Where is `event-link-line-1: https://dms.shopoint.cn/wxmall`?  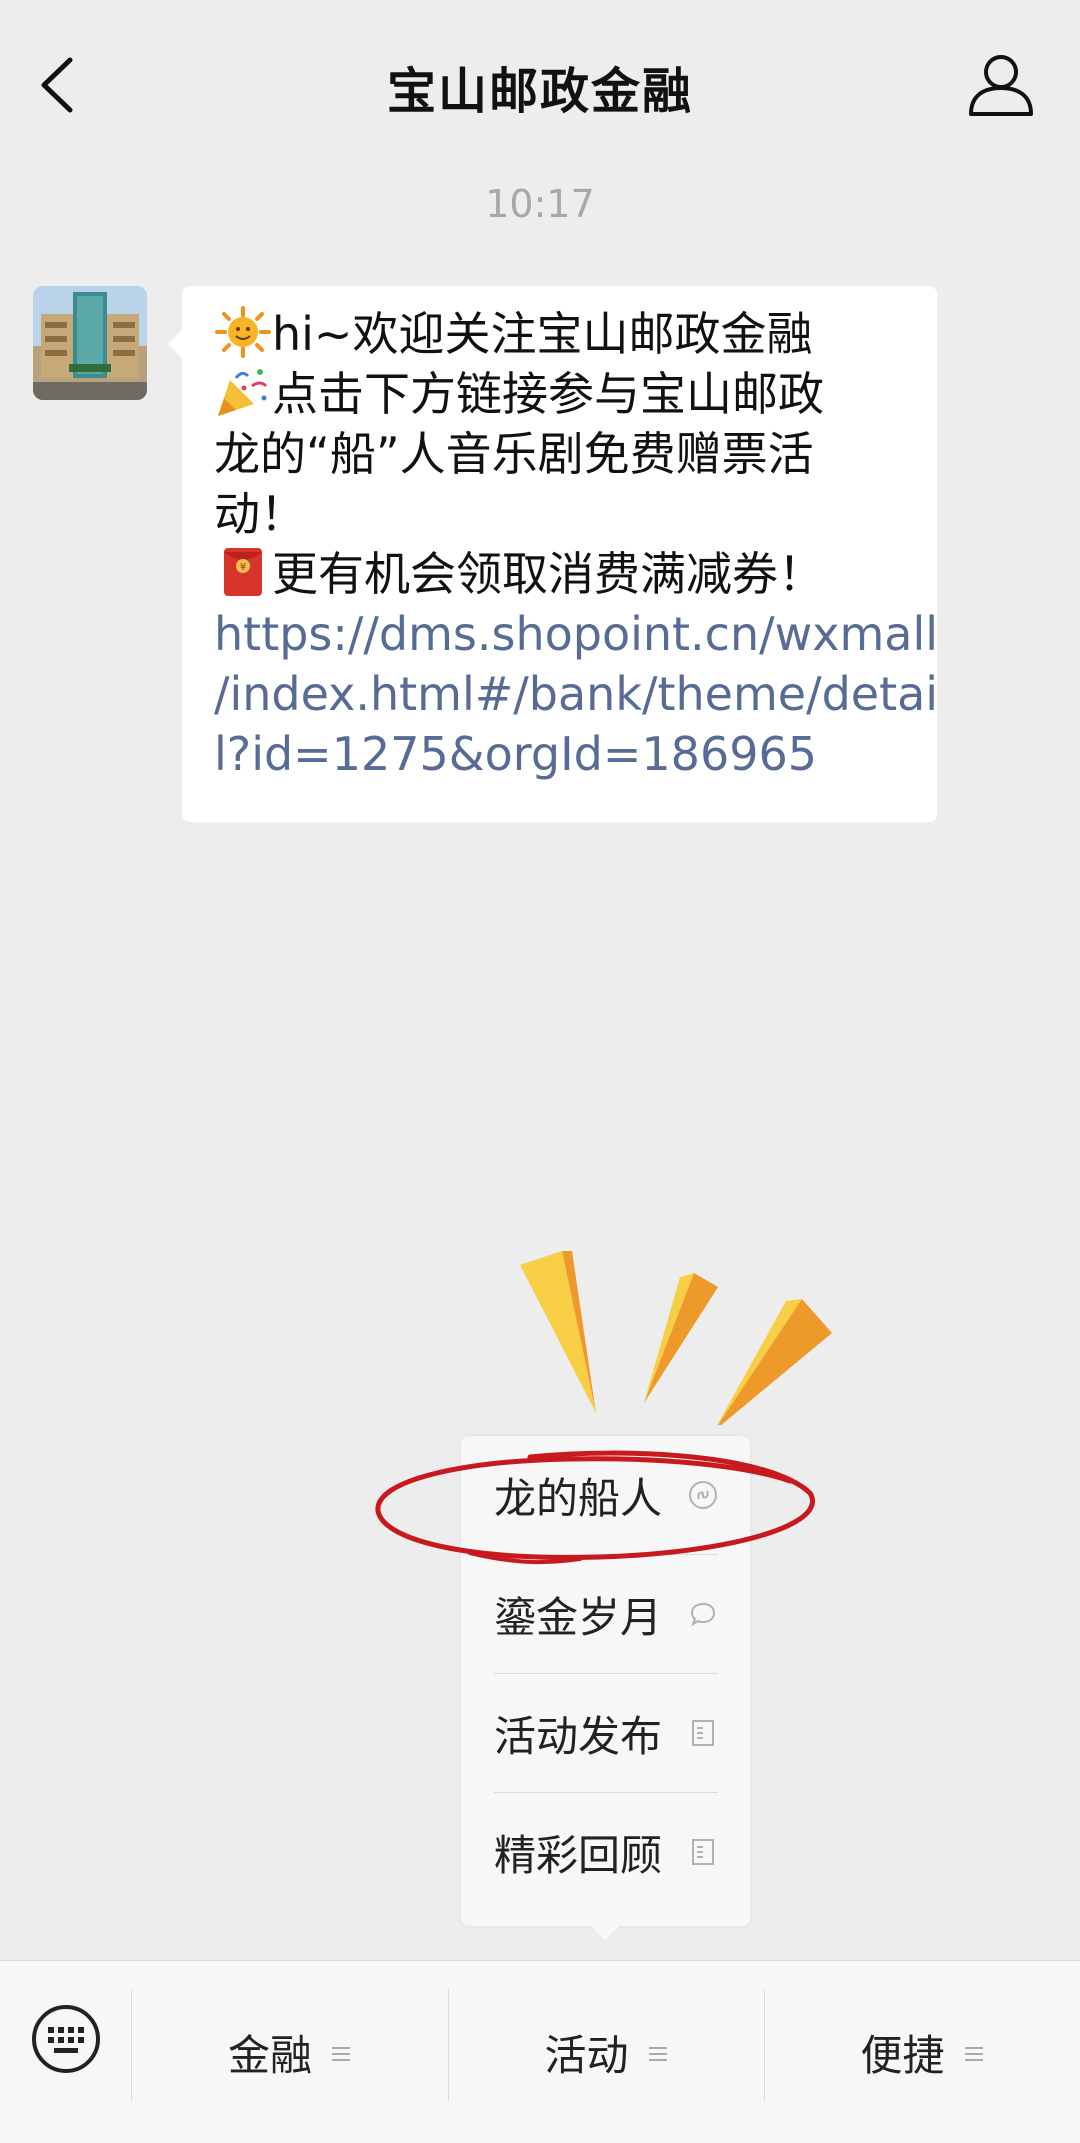 event-link-line-1: https://dms.shopoint.cn/wxmall is located at coordinates (576, 634).